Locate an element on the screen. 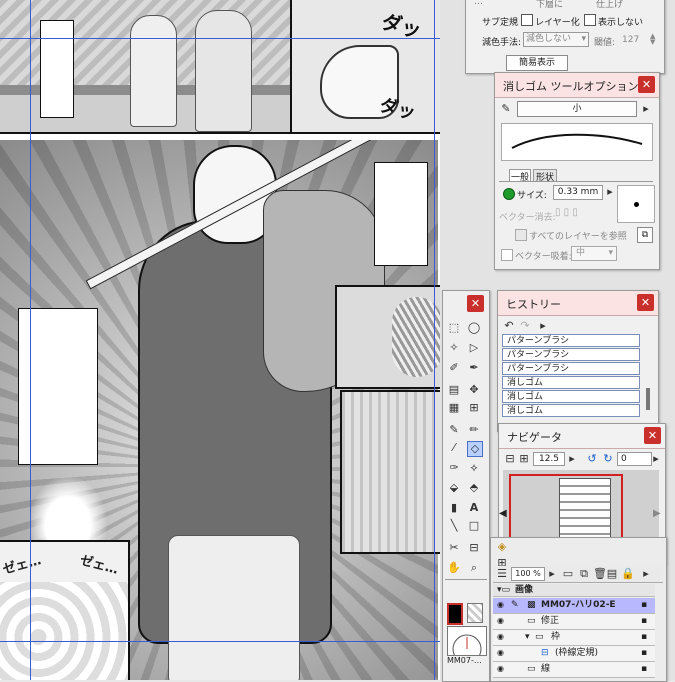 The image size is (675, 682). eraser-palette-titlebar: 消しゴム ツールオプション ✕ is located at coordinates (577, 85).